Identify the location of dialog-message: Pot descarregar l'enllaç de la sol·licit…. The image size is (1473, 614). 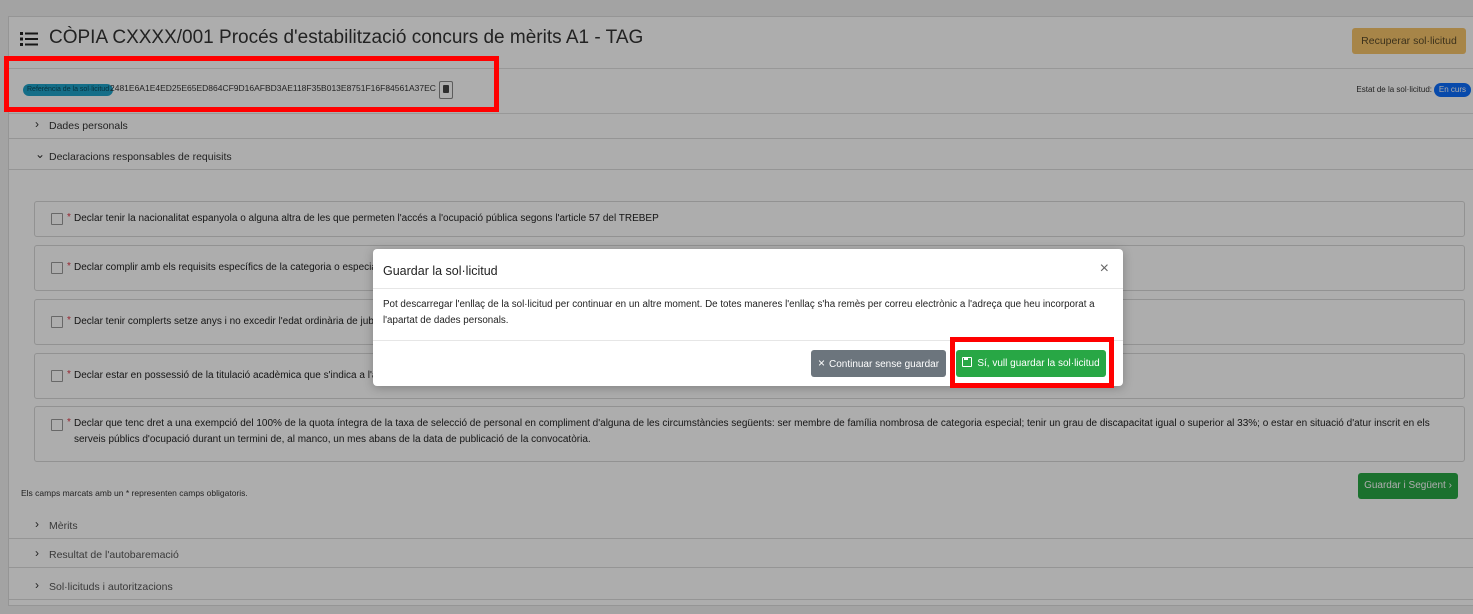
(739, 312).